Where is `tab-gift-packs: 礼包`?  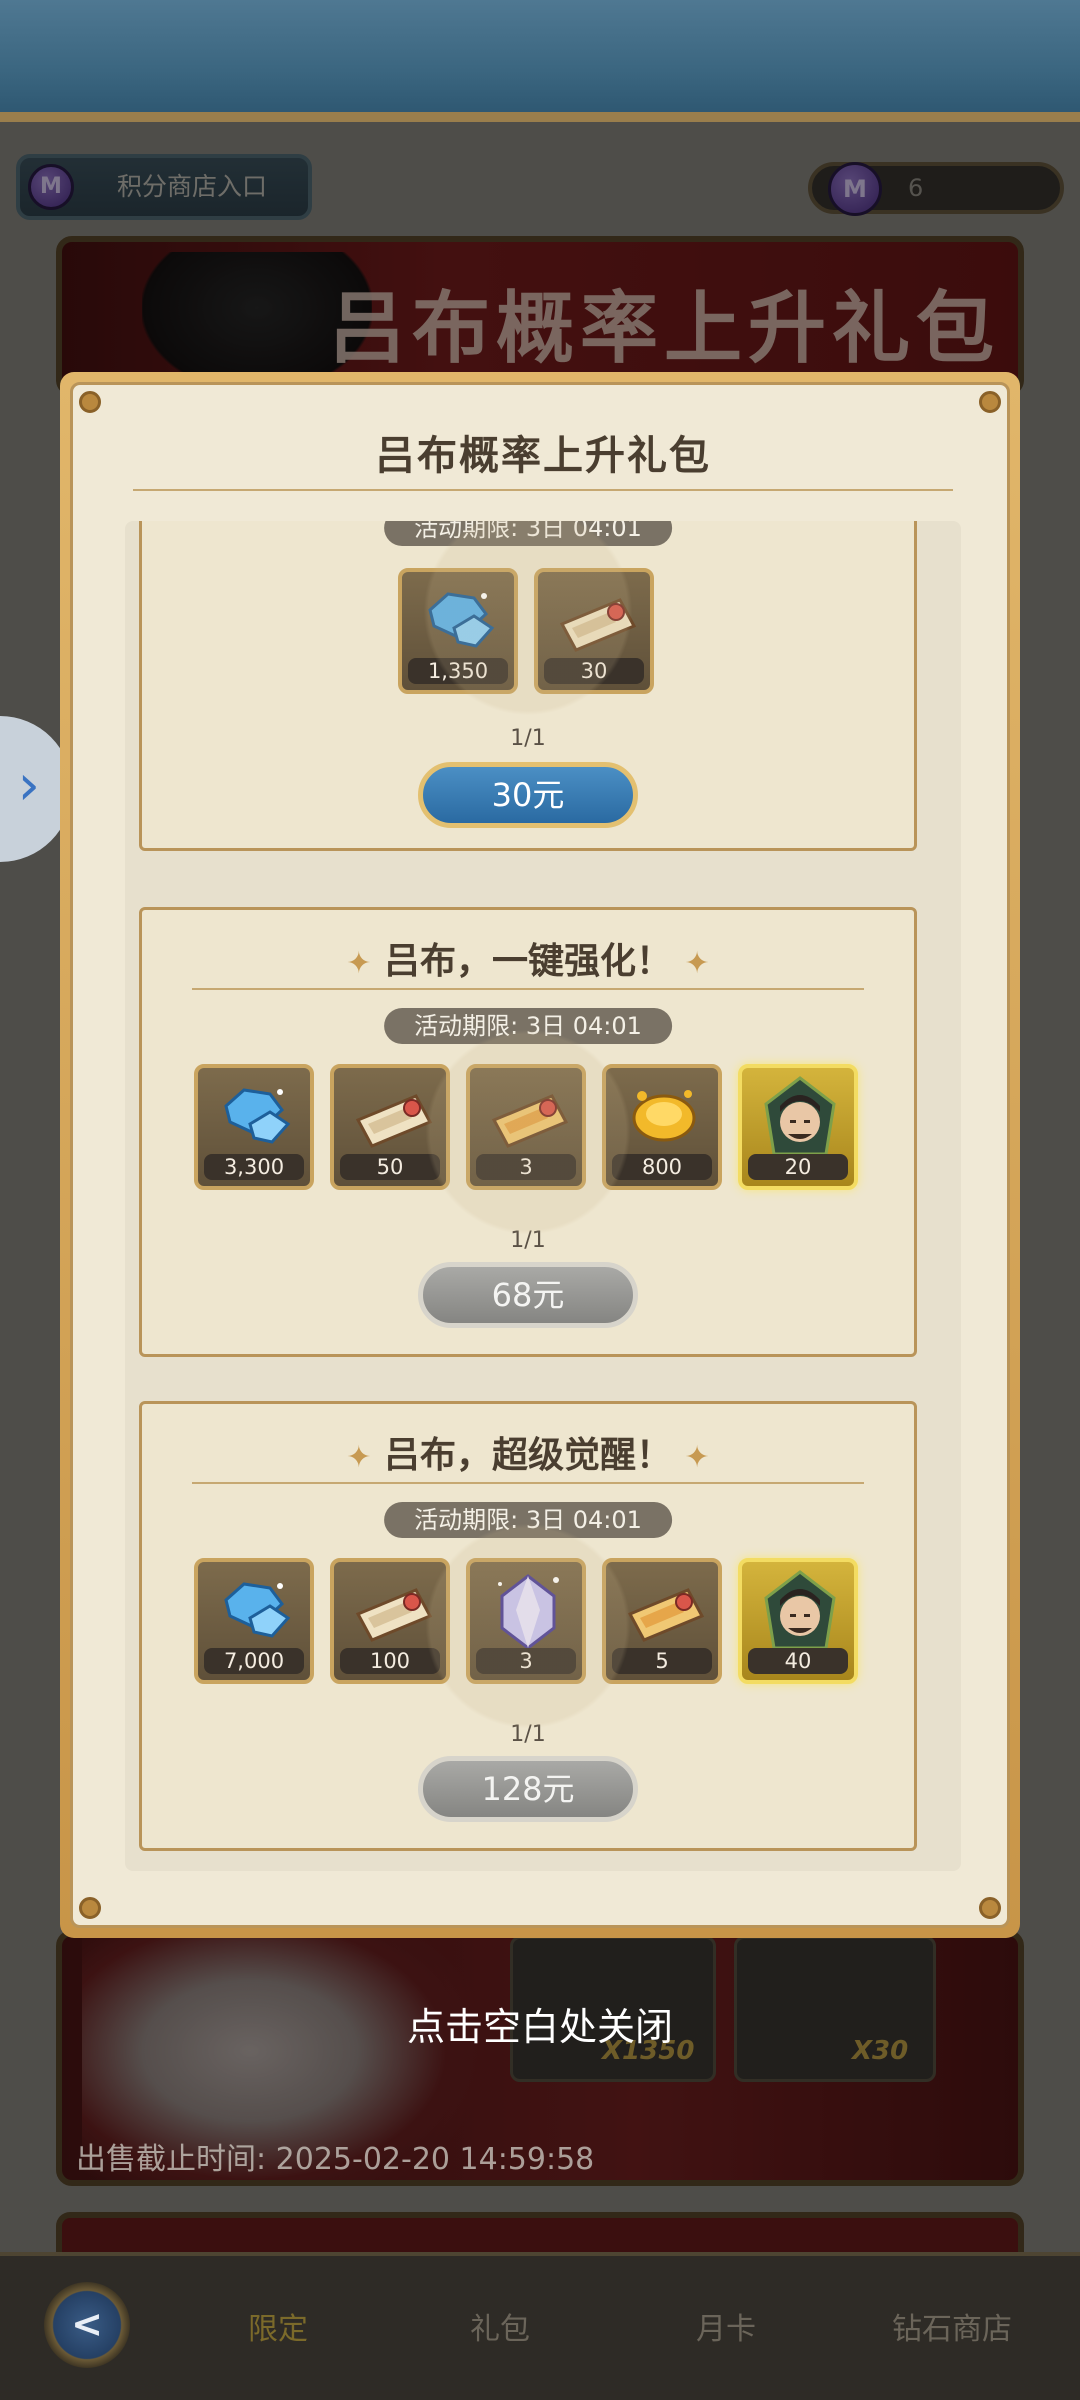 tab-gift-packs: 礼包 is located at coordinates (500, 2326).